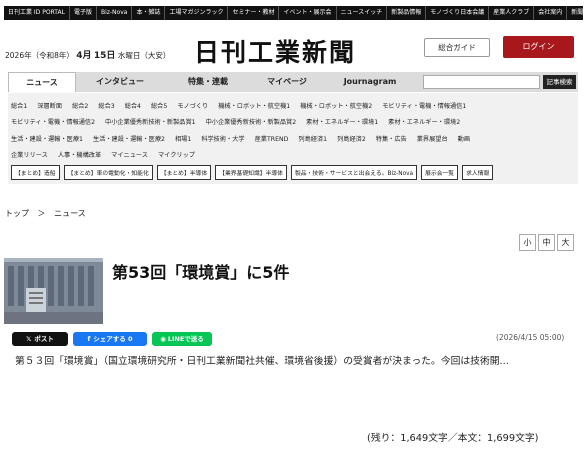 The width and height of the screenshot is (587, 467). Describe the element at coordinates (272, 138) in the screenshot. I see `category-link: 産業TREND` at that location.